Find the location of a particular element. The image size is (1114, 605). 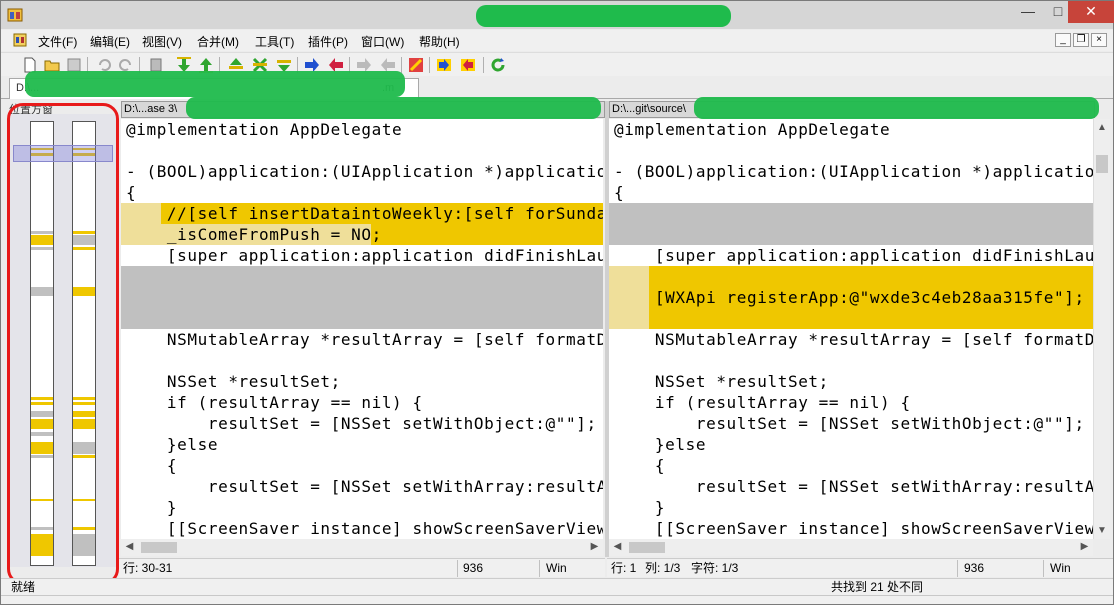

menu-file: 文件(F) is located at coordinates (57, 41).